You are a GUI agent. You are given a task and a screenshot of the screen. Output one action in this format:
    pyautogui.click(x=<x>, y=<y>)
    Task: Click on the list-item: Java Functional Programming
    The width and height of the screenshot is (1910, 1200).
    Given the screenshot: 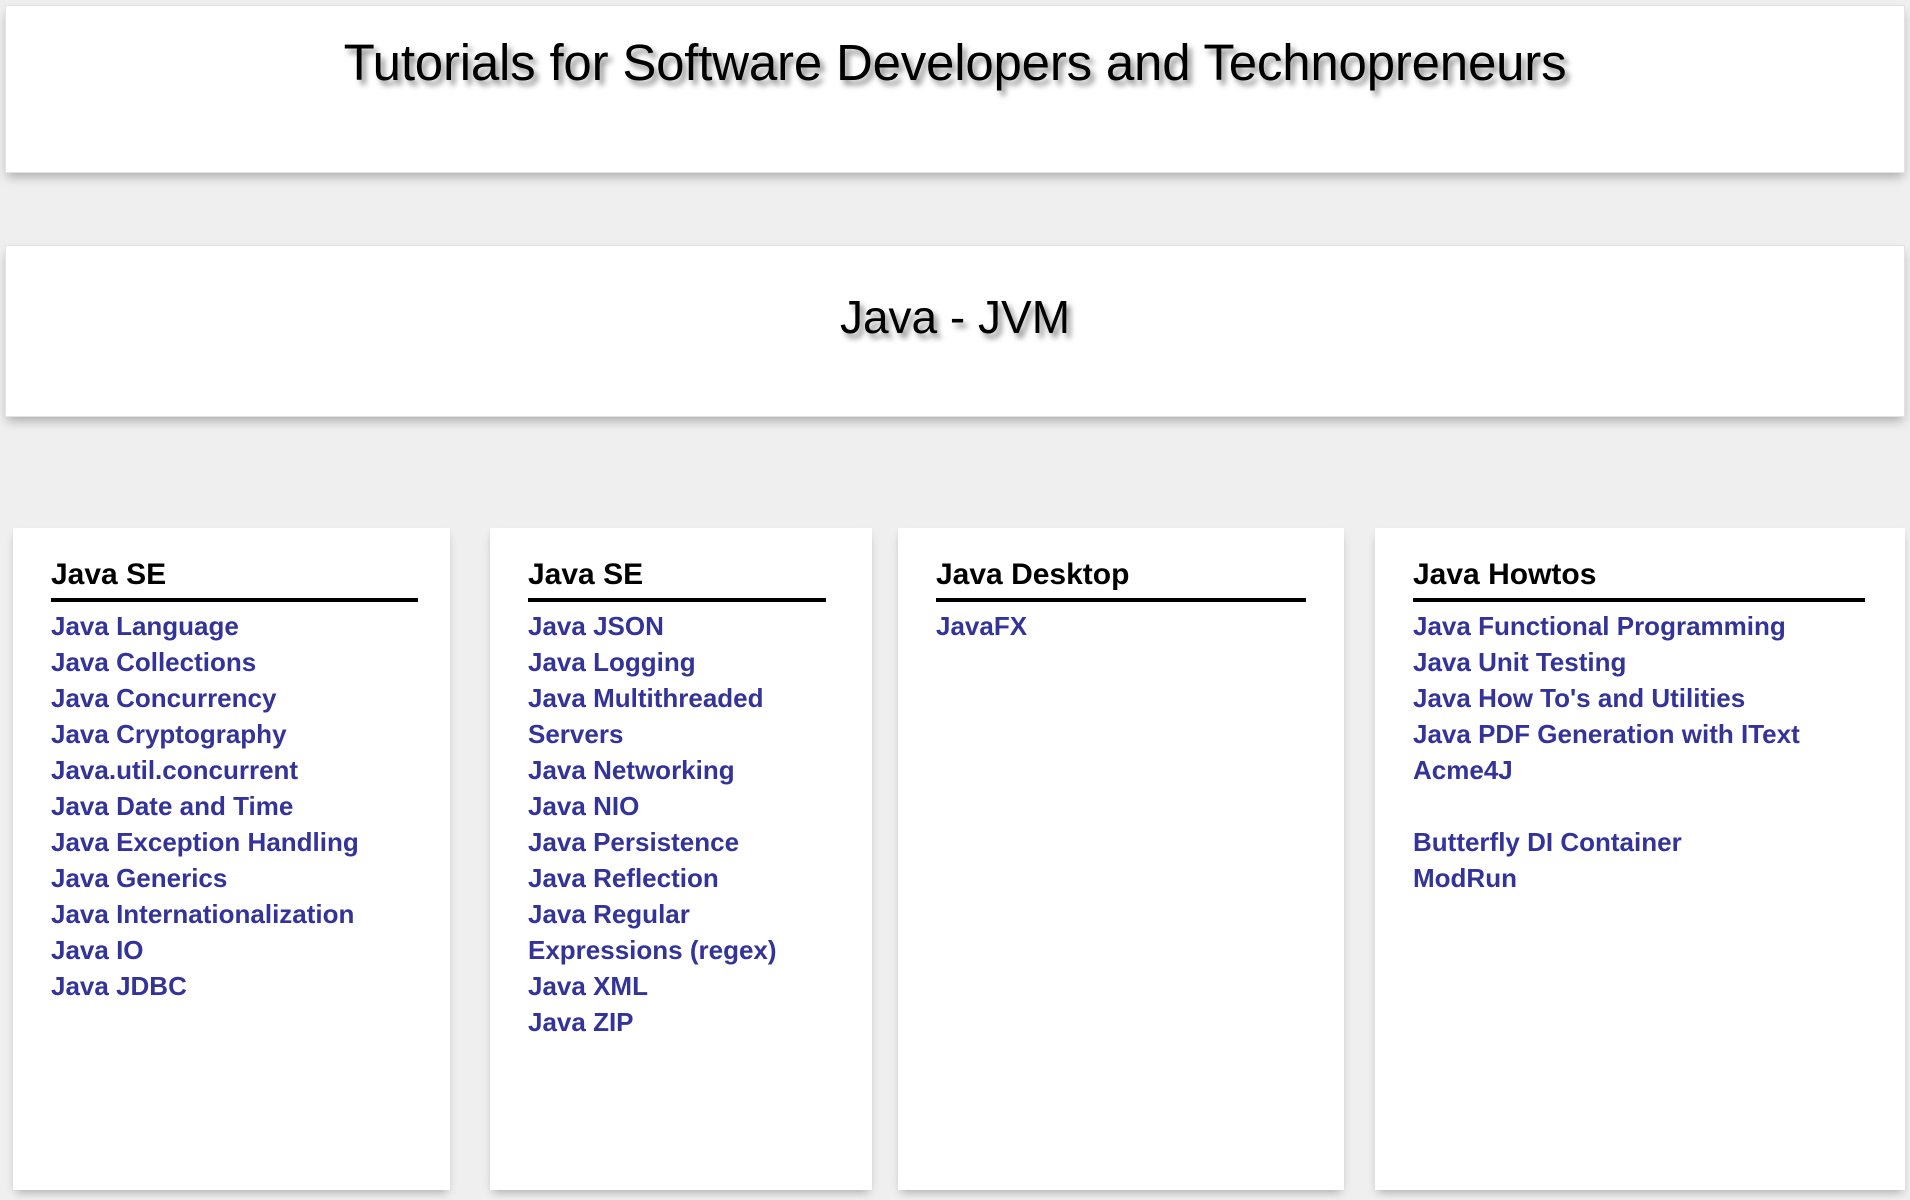 What is the action you would take?
    pyautogui.click(x=1640, y=626)
    